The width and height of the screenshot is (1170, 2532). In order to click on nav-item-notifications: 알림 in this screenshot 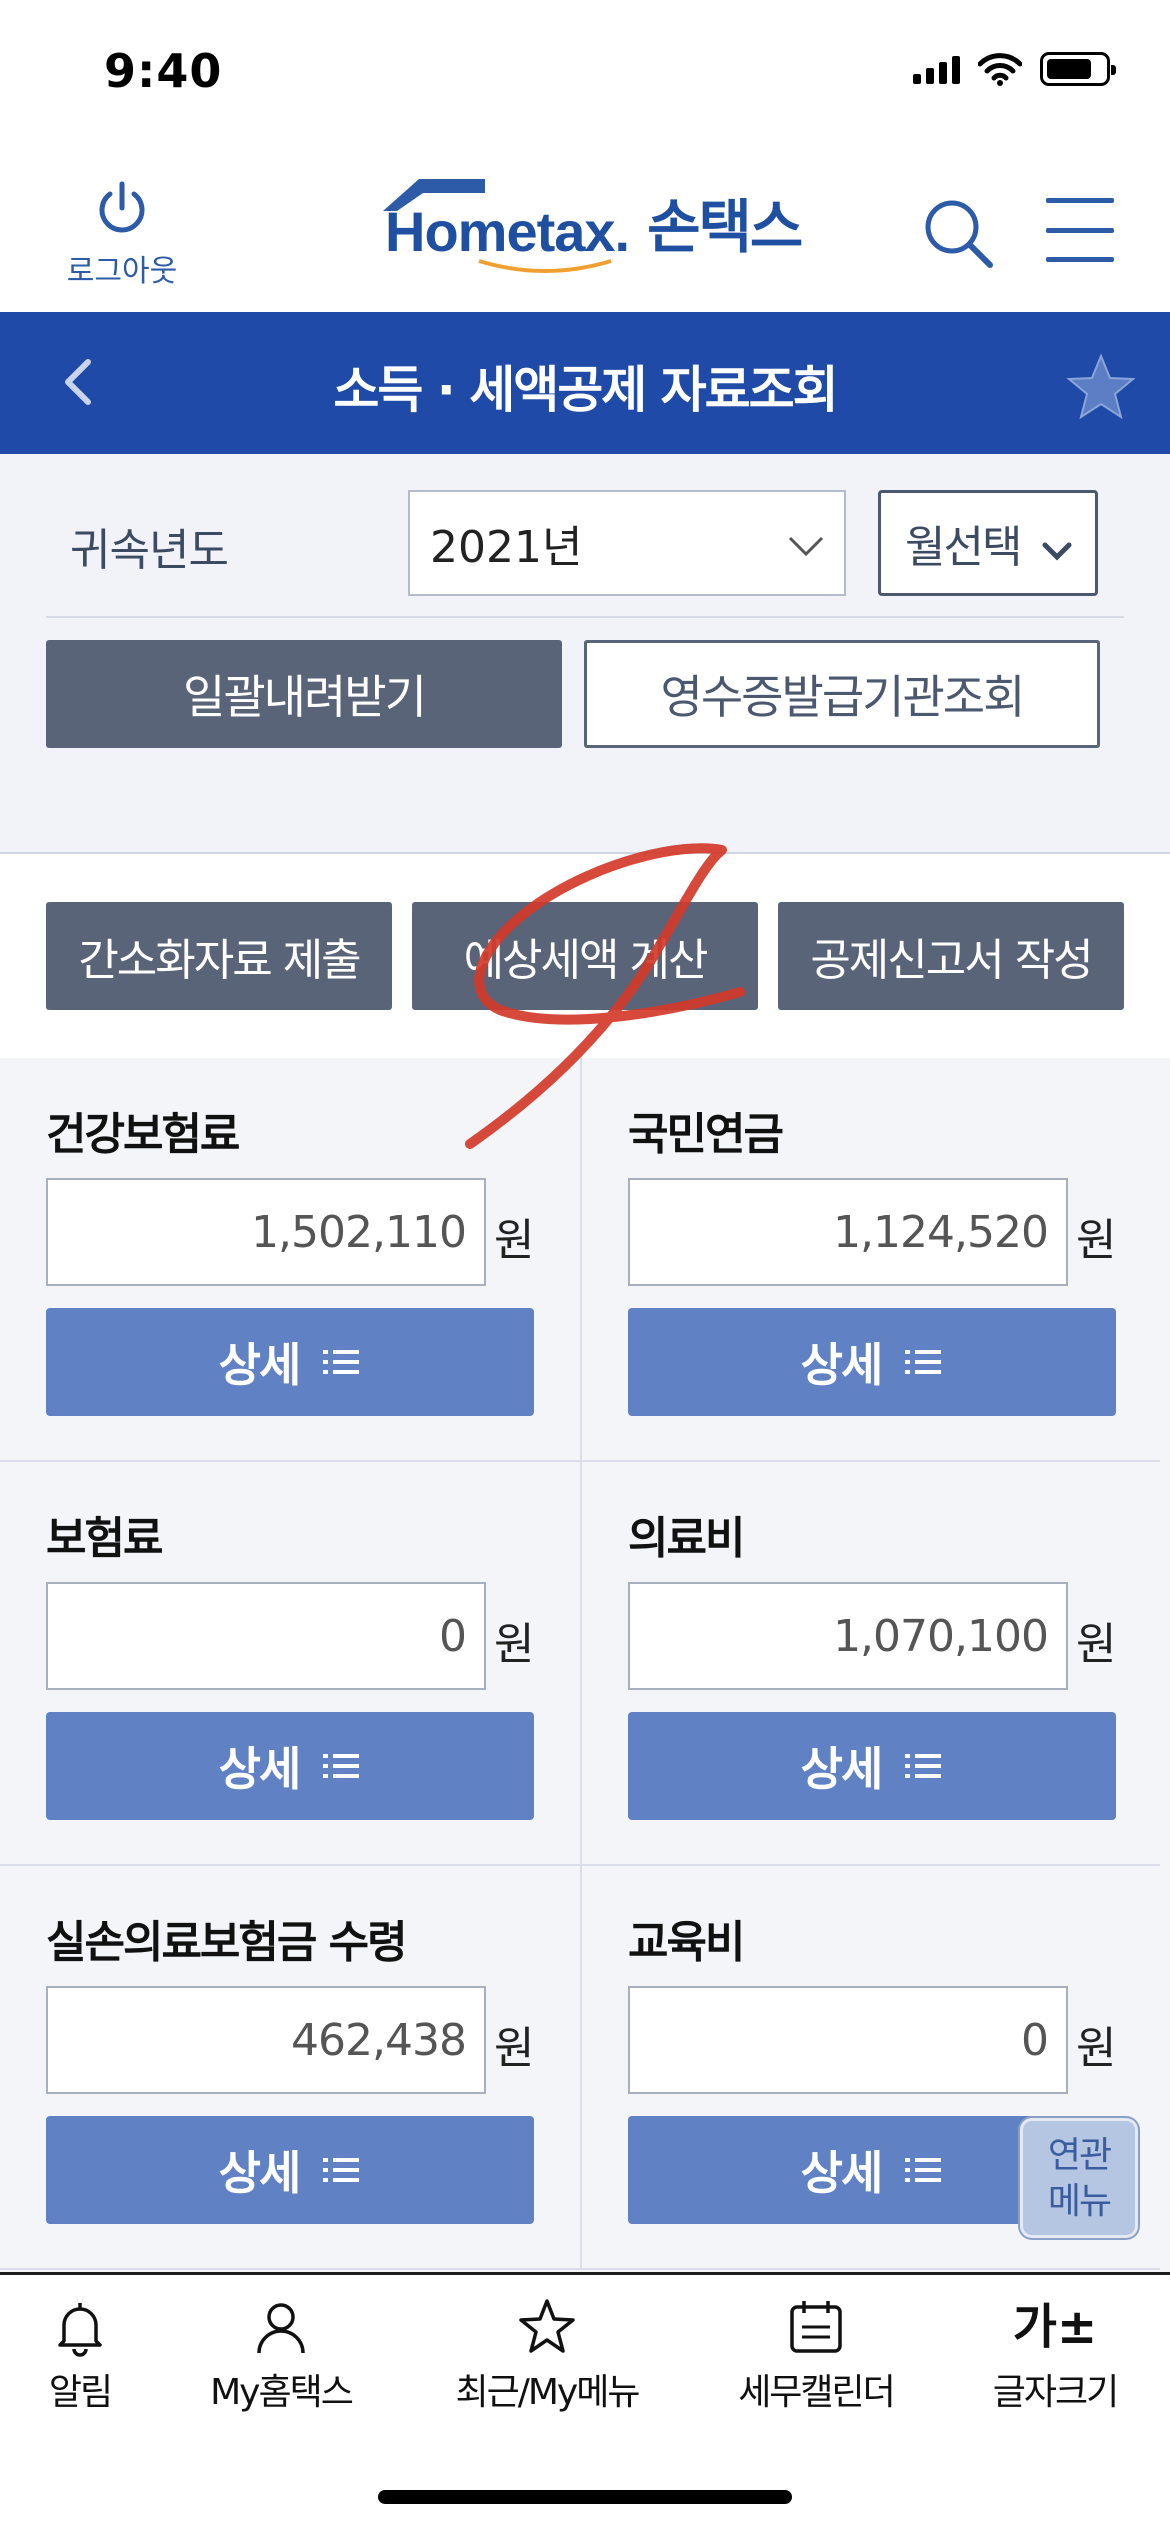, I will do `click(80, 2356)`.